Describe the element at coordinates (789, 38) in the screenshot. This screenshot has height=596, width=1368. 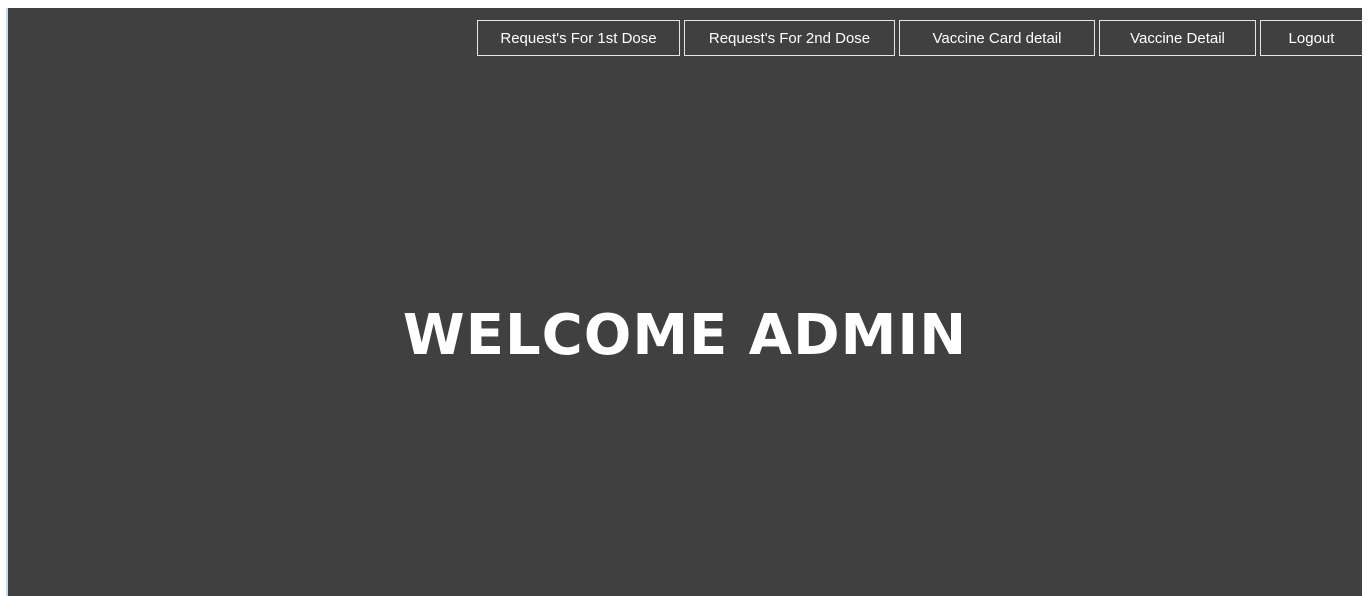
I see `request-2nd-dose-button: Request's For 2nd Dose` at that location.